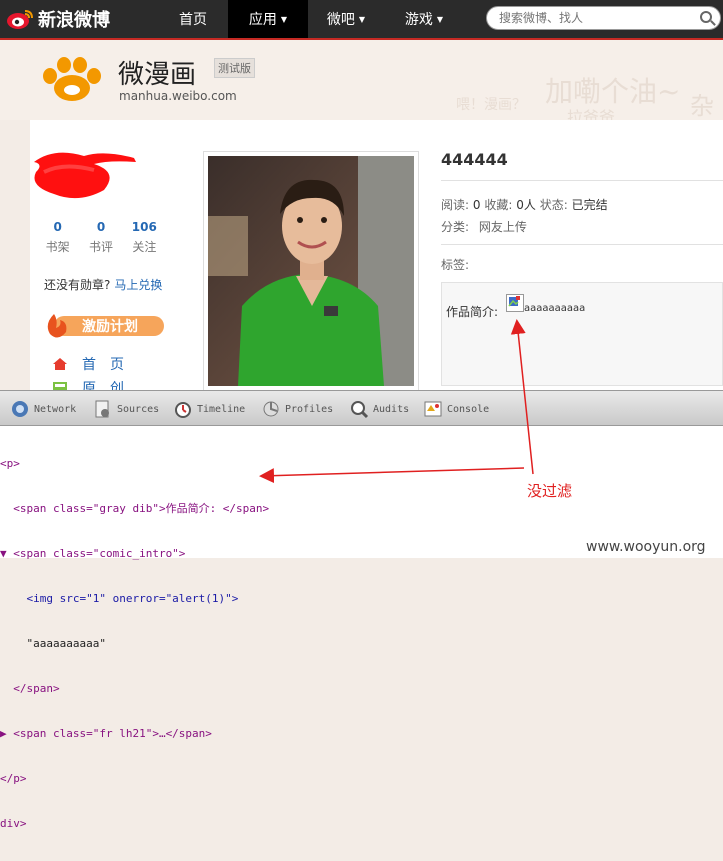  What do you see at coordinates (498, 205) in the screenshot?
I see `fav-label: 收藏:` at bounding box center [498, 205].